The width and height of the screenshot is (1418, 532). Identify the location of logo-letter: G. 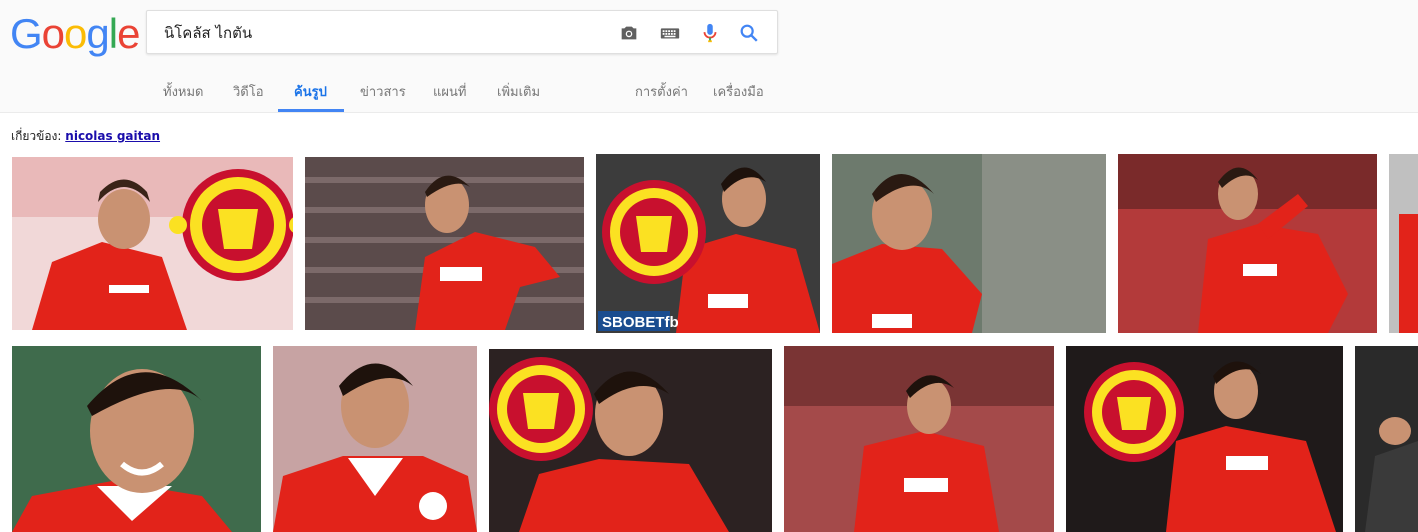
(26, 33).